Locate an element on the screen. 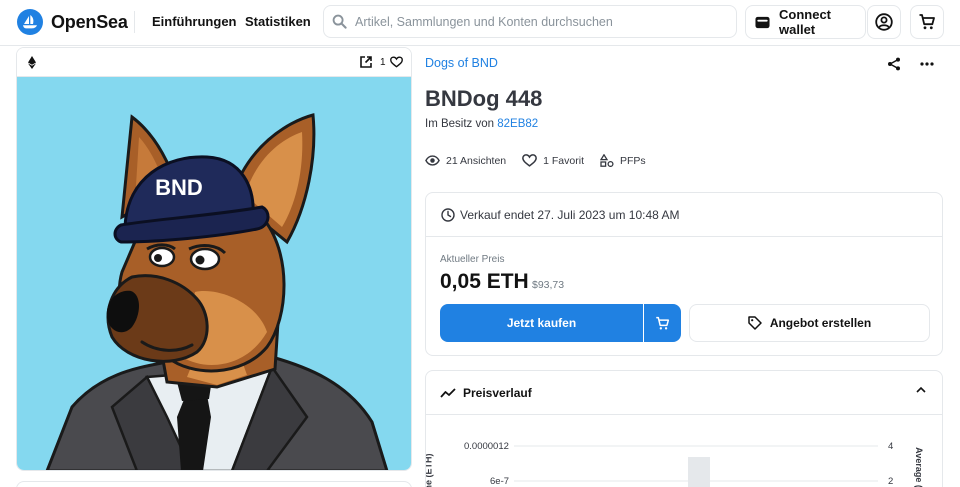  views-label: 21 Ansichten is located at coordinates (476, 160).